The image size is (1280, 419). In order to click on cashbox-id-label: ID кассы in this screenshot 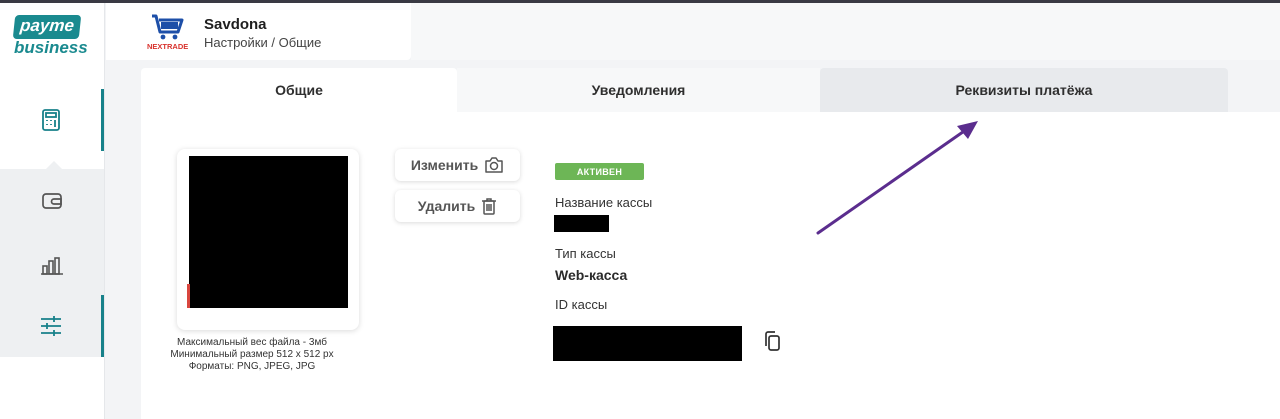, I will do `click(581, 304)`.